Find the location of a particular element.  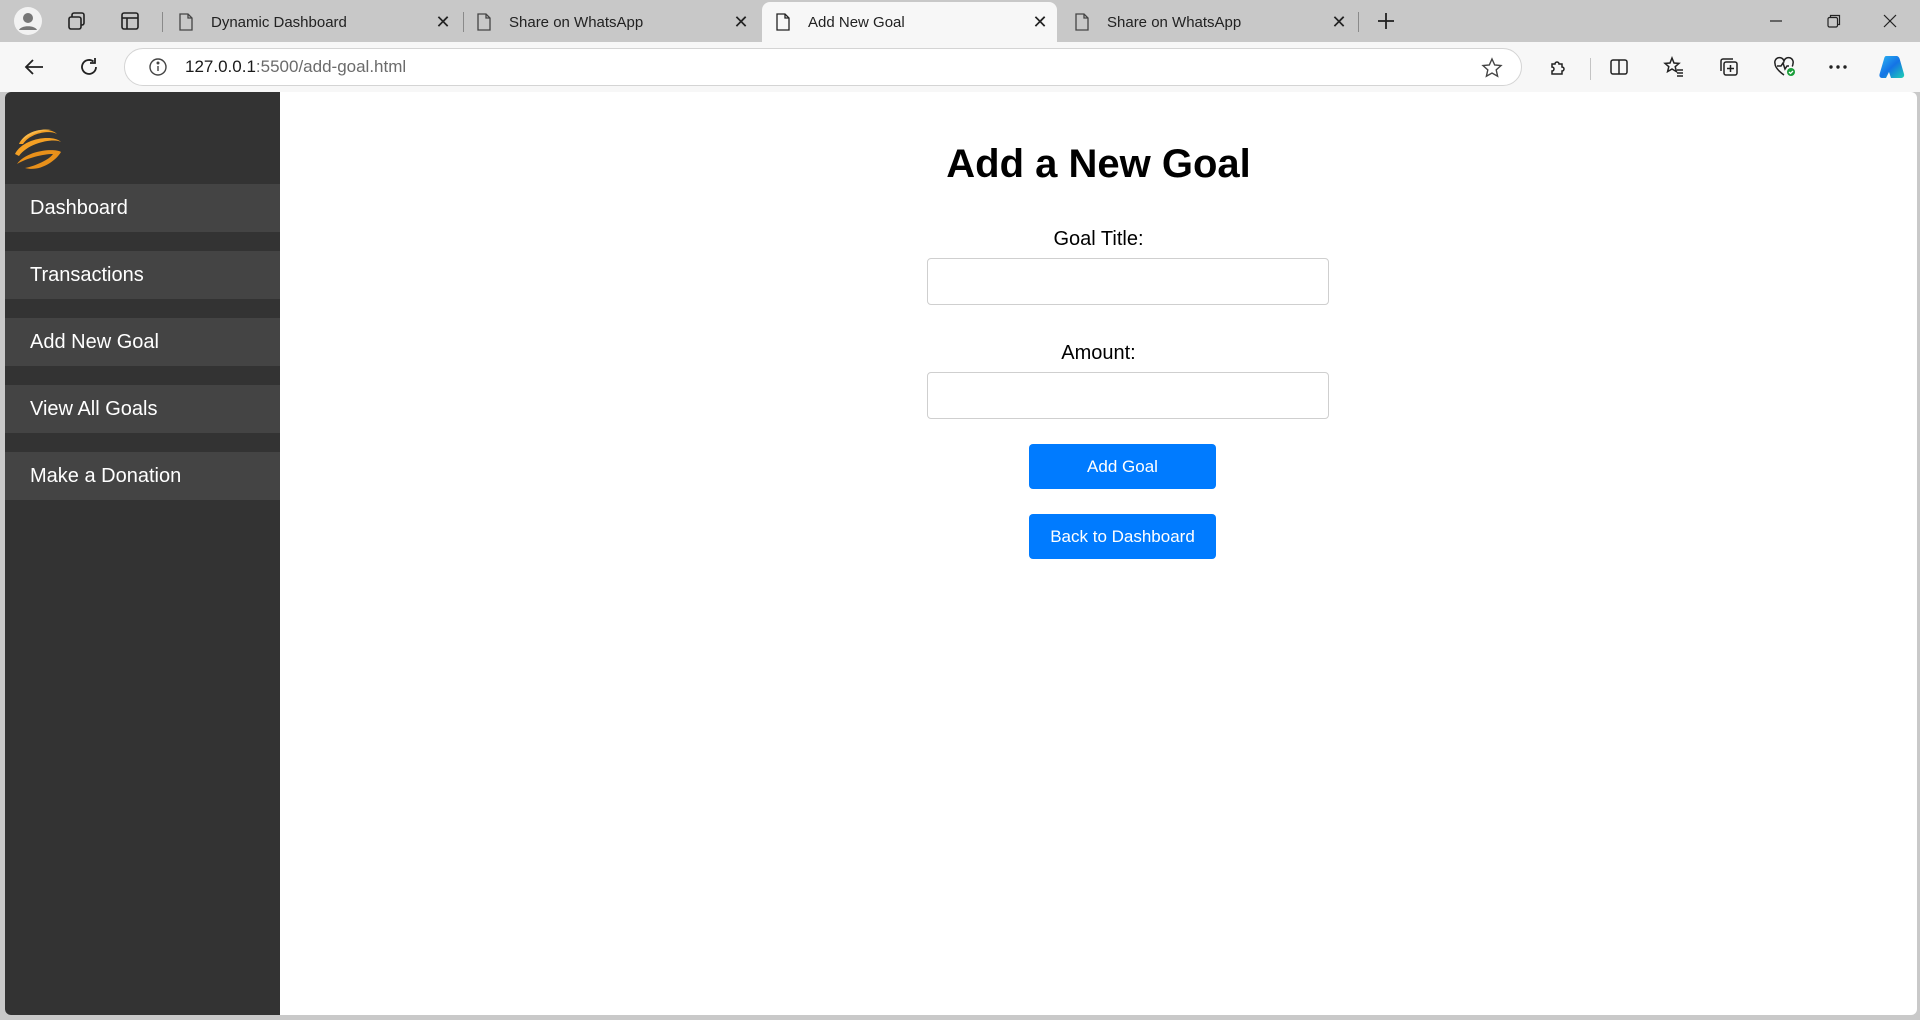

favorites-icon is located at coordinates (1674, 67).